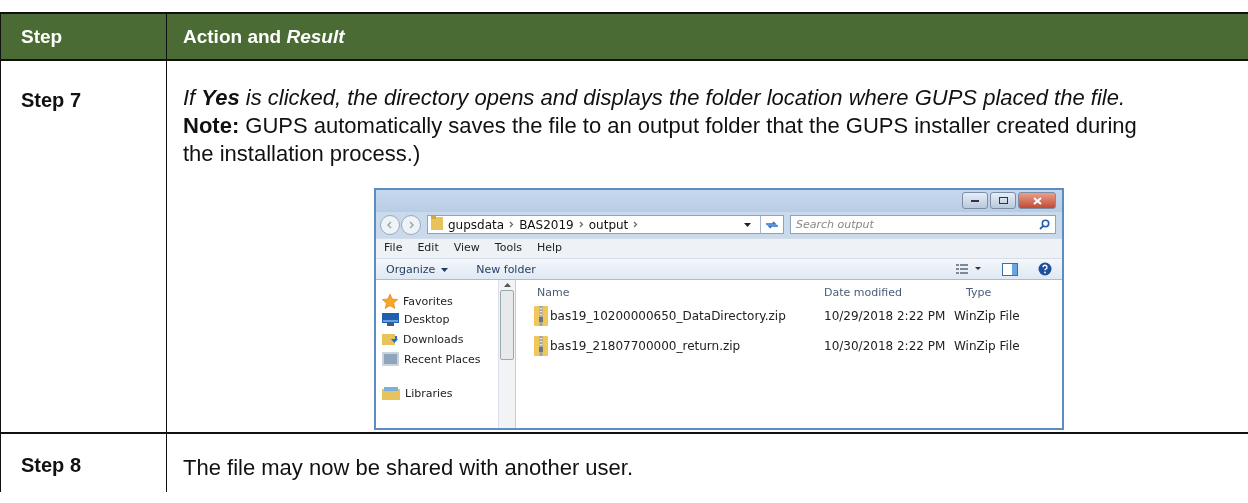 This screenshot has height=503, width=1248. Describe the element at coordinates (84, 246) in the screenshot. I see `step-label: Step 7` at that location.